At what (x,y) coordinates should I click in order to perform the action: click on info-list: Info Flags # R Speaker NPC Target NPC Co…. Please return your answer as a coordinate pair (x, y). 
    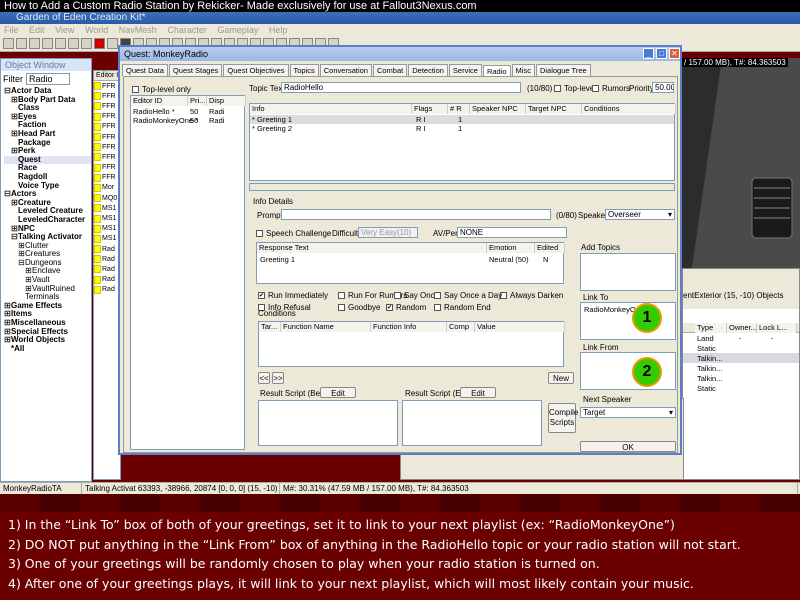
    Looking at the image, I should click on (462, 142).